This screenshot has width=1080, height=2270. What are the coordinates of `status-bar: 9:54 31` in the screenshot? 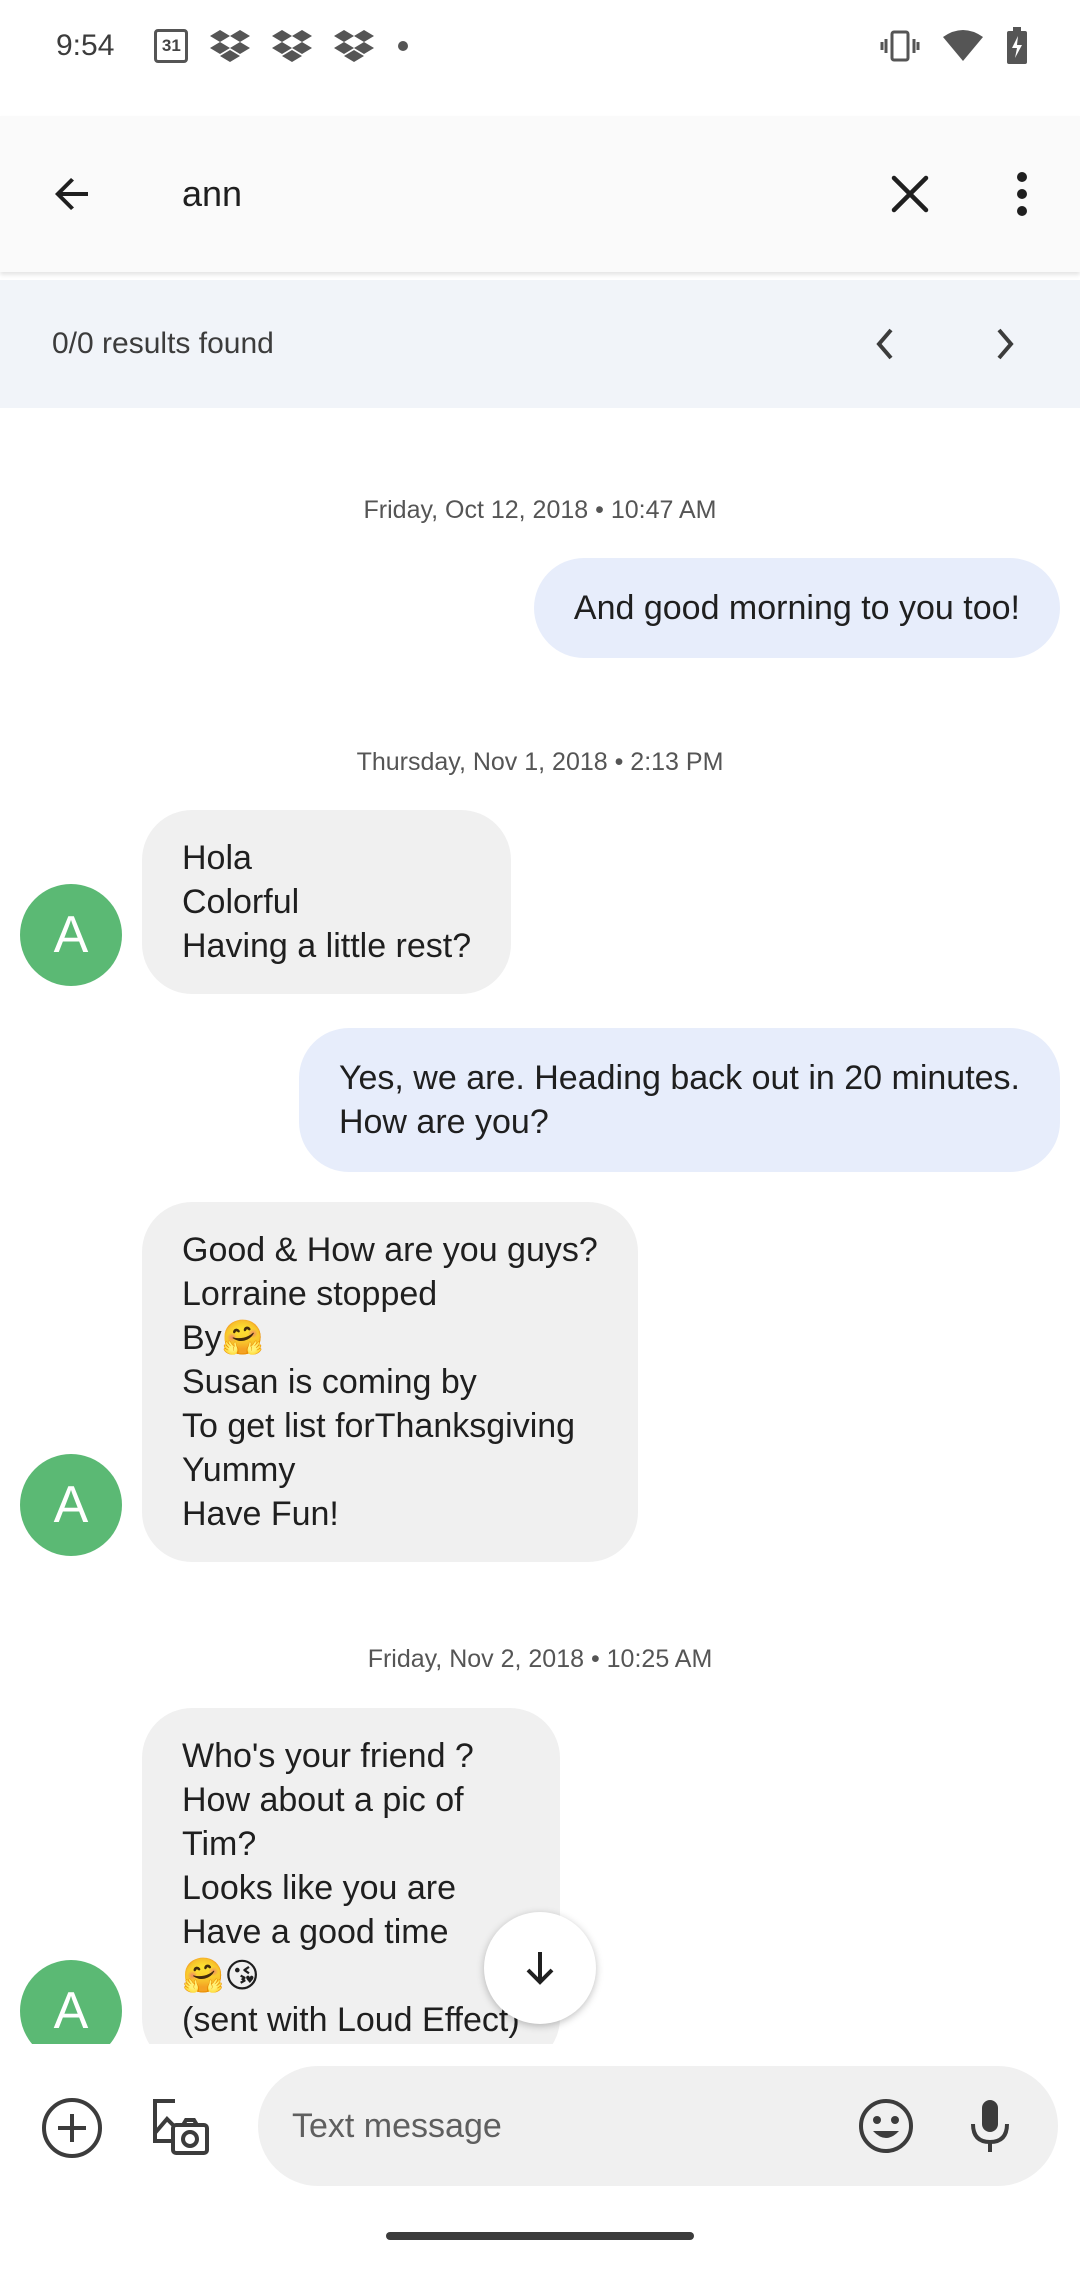 It's located at (540, 46).